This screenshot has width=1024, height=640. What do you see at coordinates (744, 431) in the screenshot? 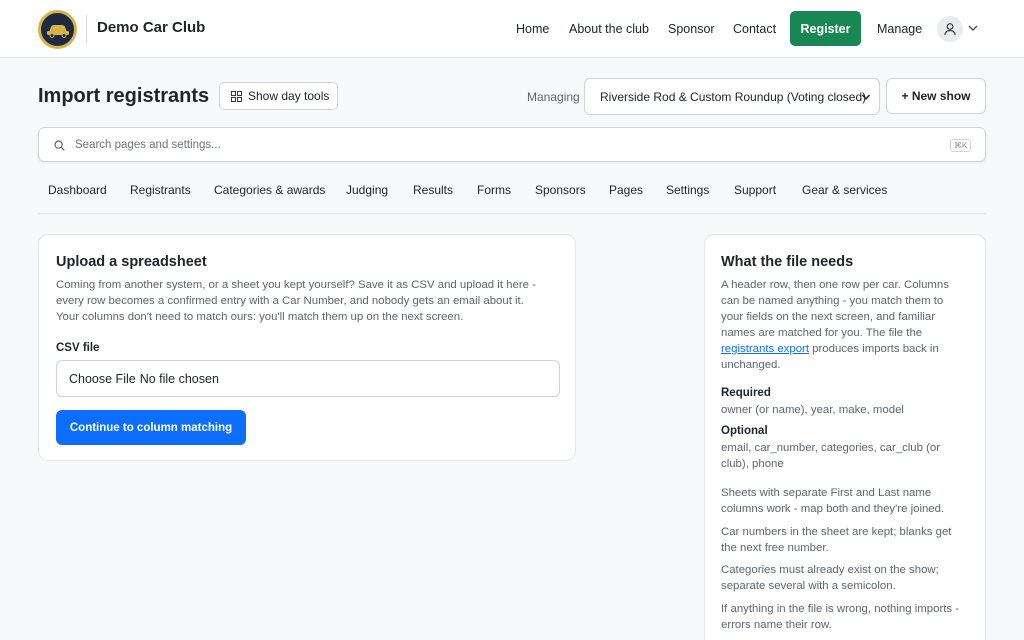
I see `optional-heading: Optional` at bounding box center [744, 431].